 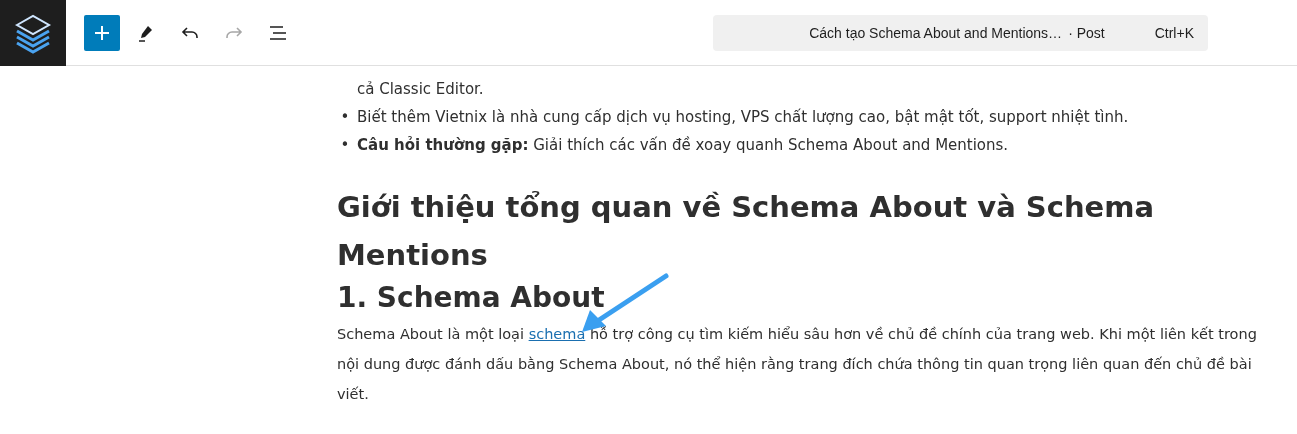 I want to click on subsection-heading: 1. Schema About, so click(x=471, y=298).